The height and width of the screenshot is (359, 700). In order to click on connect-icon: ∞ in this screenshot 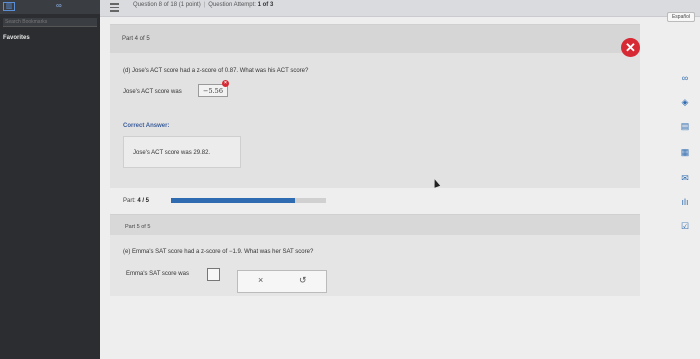, I will do `click(685, 78)`.